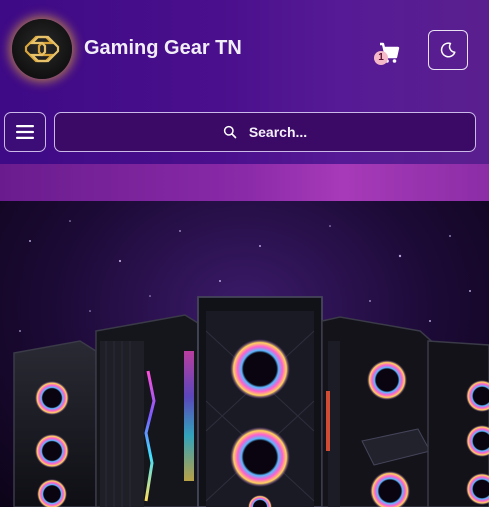 The image size is (489, 507). What do you see at coordinates (260, 401) in the screenshot?
I see `pc-case-center` at bounding box center [260, 401].